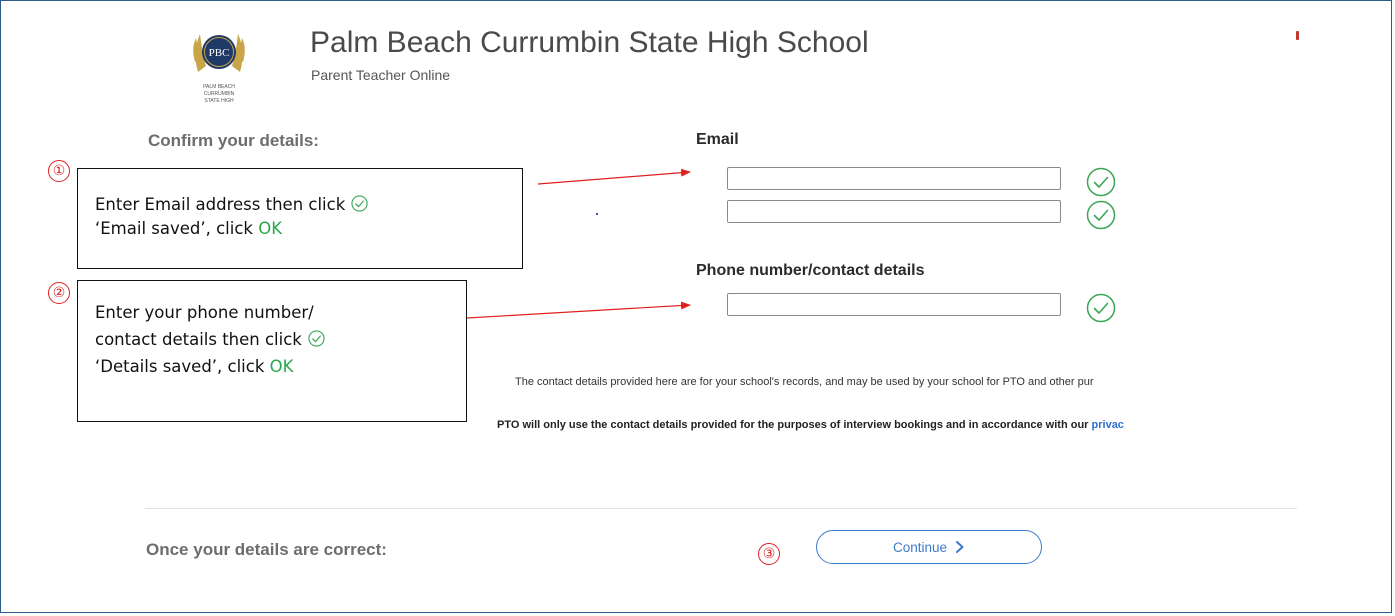  I want to click on email-confirm-input, so click(894, 211).